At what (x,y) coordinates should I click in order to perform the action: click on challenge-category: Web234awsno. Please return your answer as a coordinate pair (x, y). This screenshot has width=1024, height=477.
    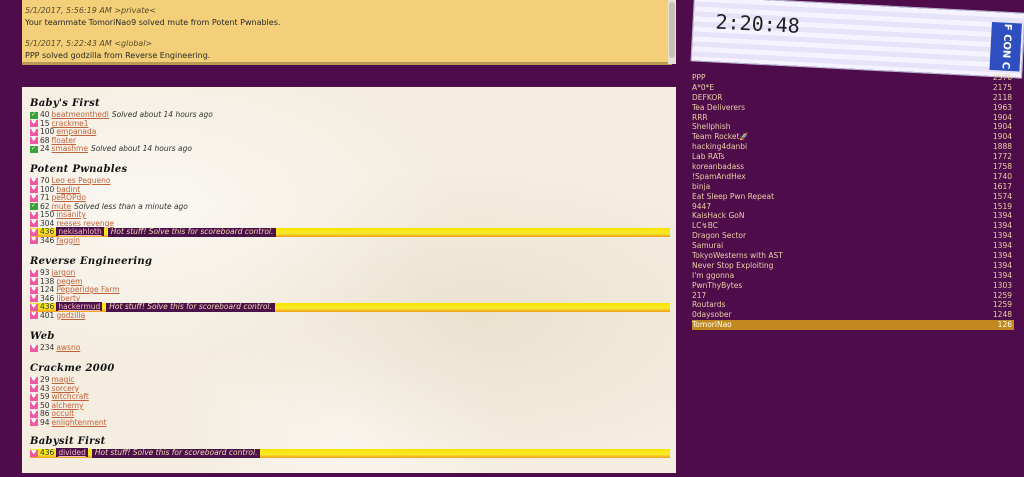
    Looking at the image, I should click on (350, 341).